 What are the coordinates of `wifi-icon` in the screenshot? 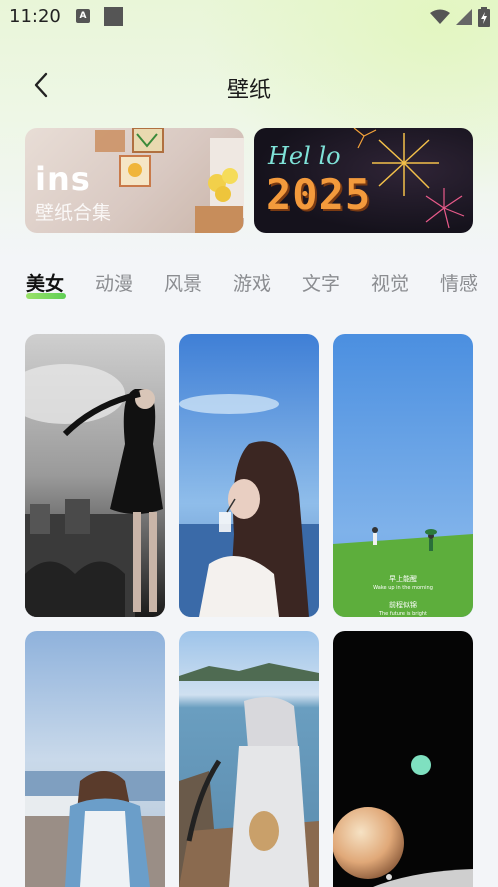 It's located at (440, 16).